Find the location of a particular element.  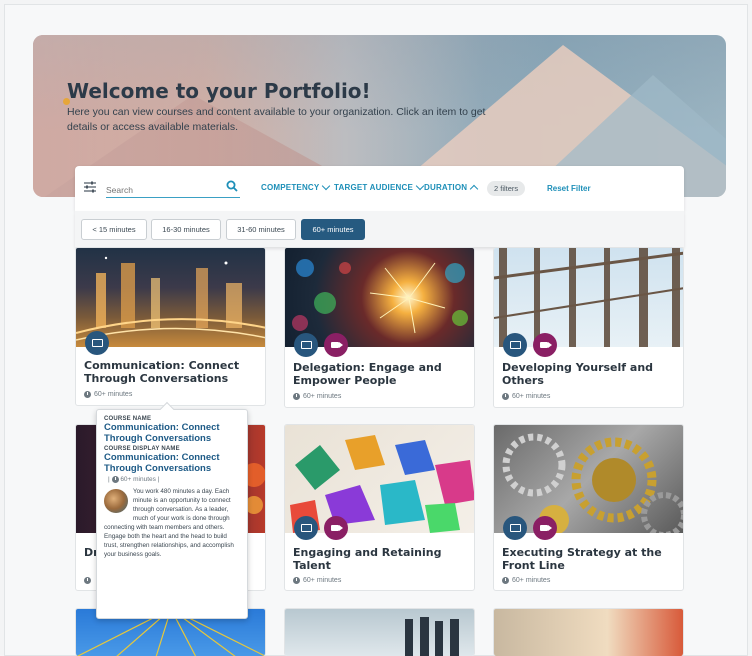

course-avatar is located at coordinates (116, 501).